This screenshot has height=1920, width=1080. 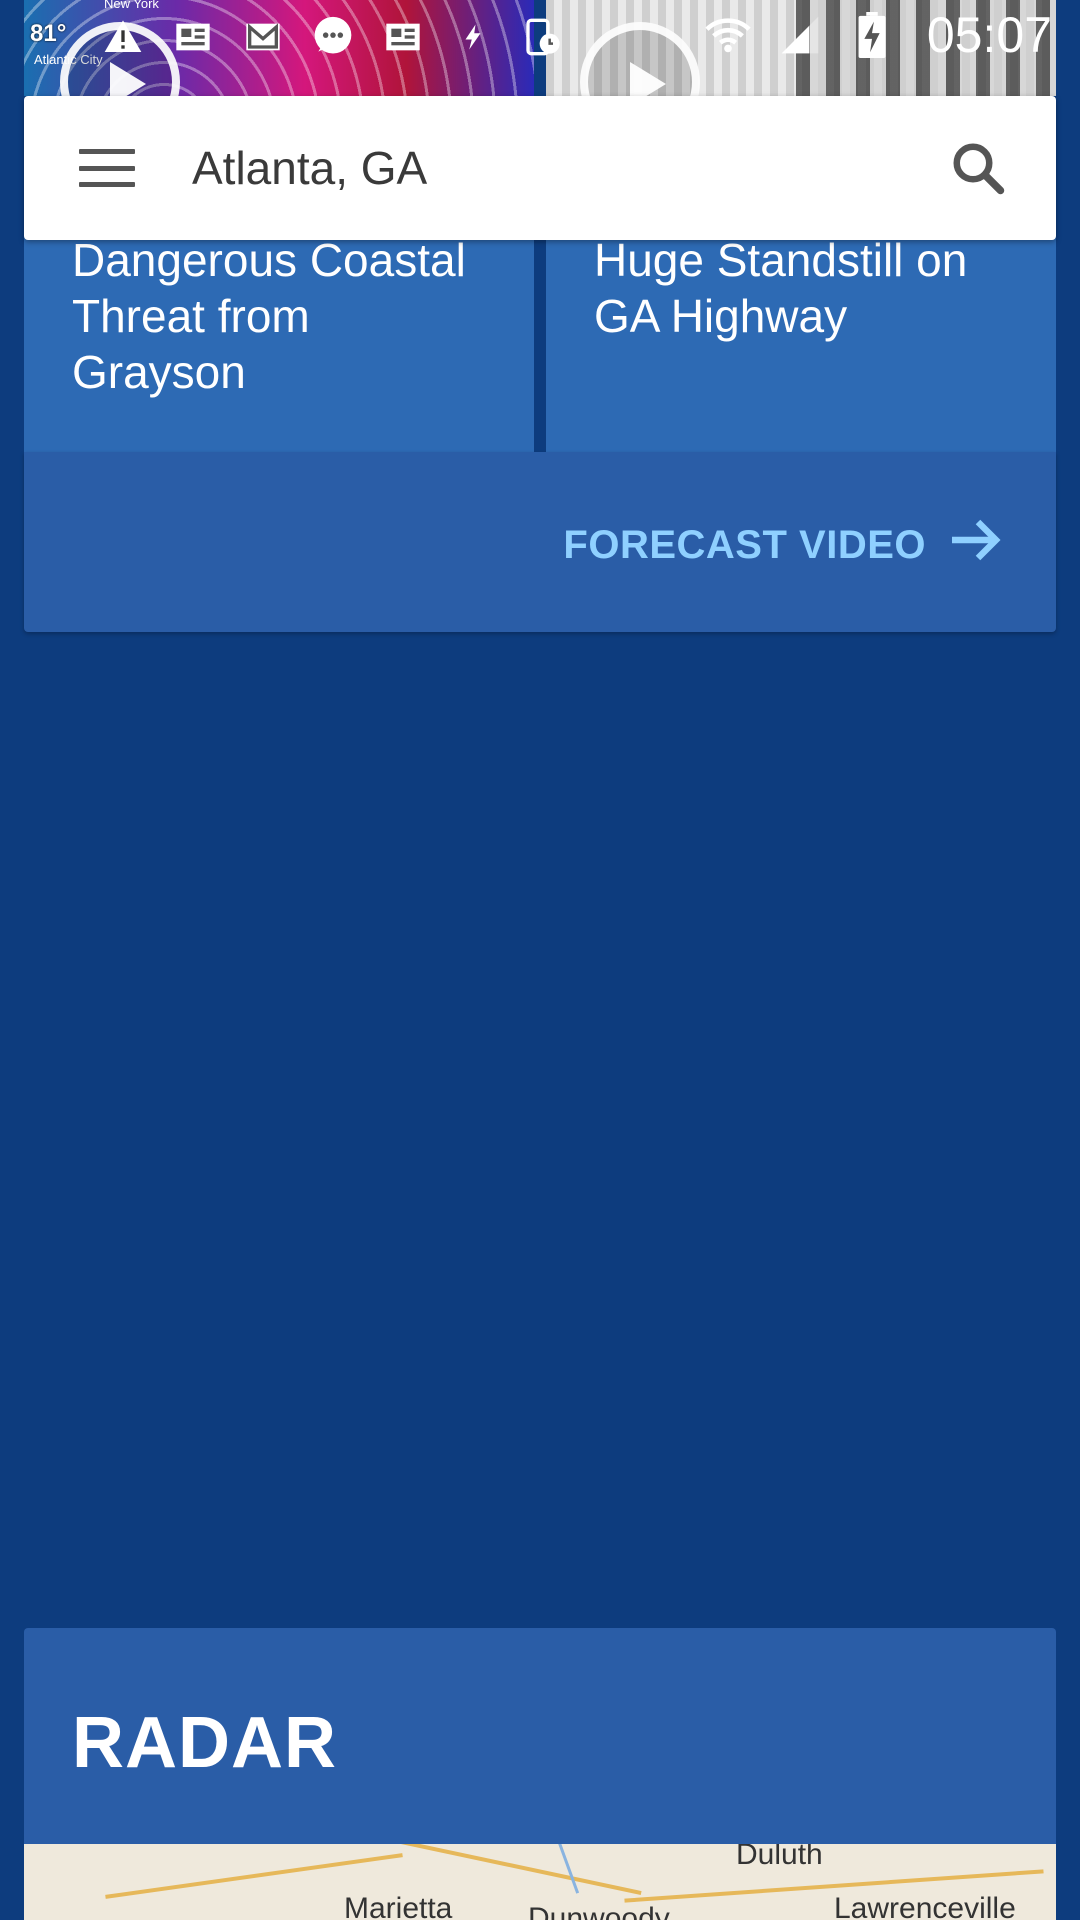 What do you see at coordinates (263, 37) in the screenshot?
I see `gmail-icon` at bounding box center [263, 37].